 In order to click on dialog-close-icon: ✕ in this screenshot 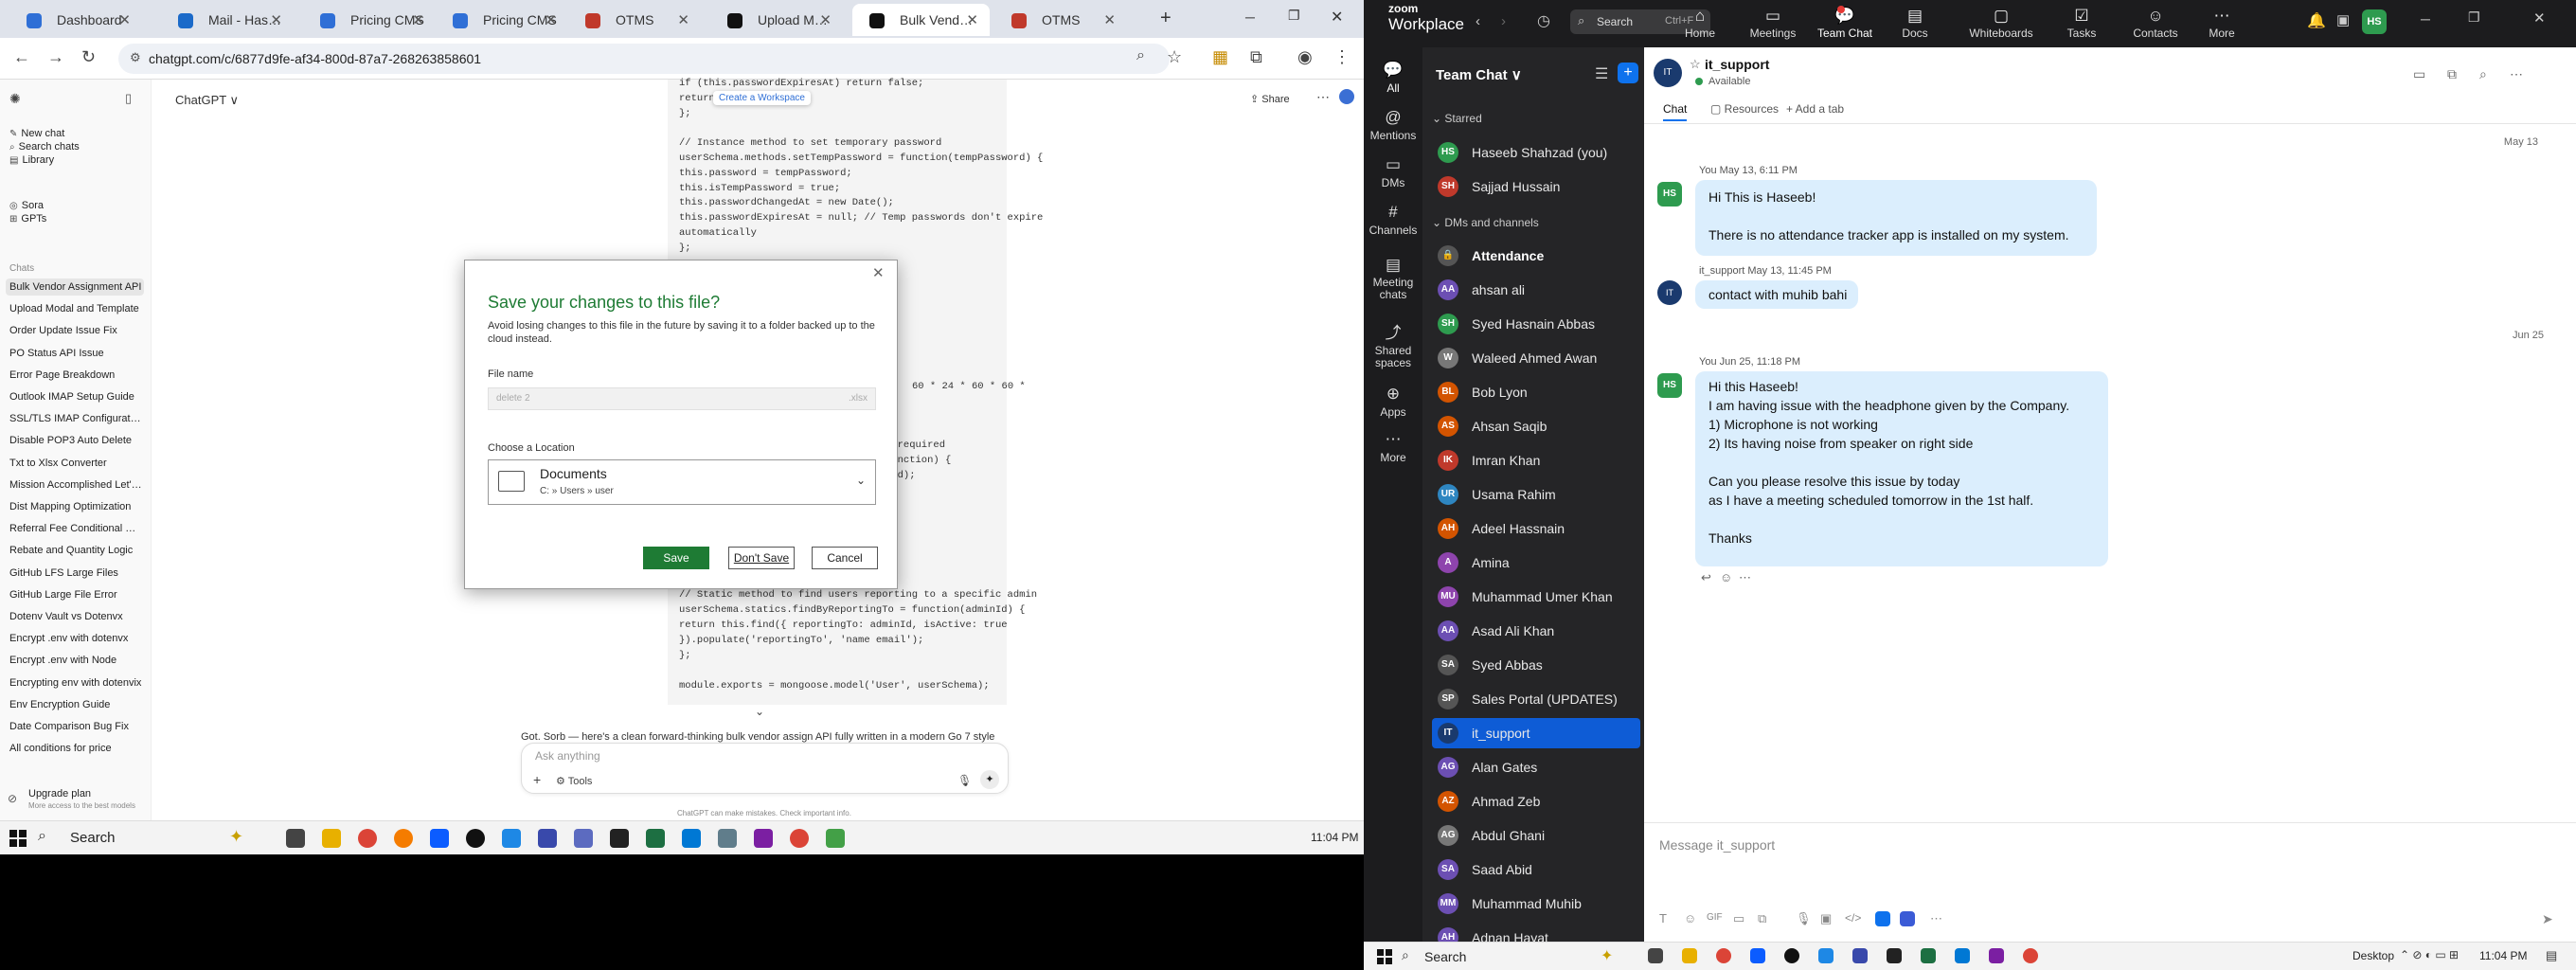, I will do `click(878, 272)`.